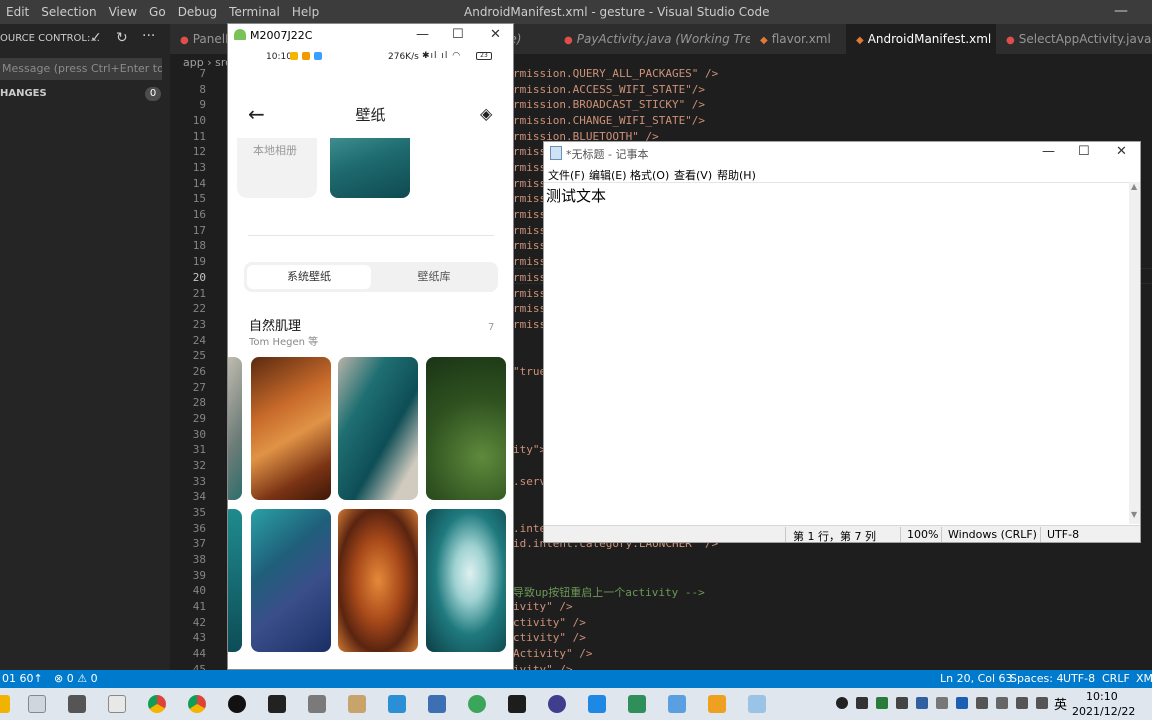 Image resolution: width=1152 pixels, height=720 pixels. What do you see at coordinates (199, 434) in the screenshot?
I see `line-number: 30` at bounding box center [199, 434].